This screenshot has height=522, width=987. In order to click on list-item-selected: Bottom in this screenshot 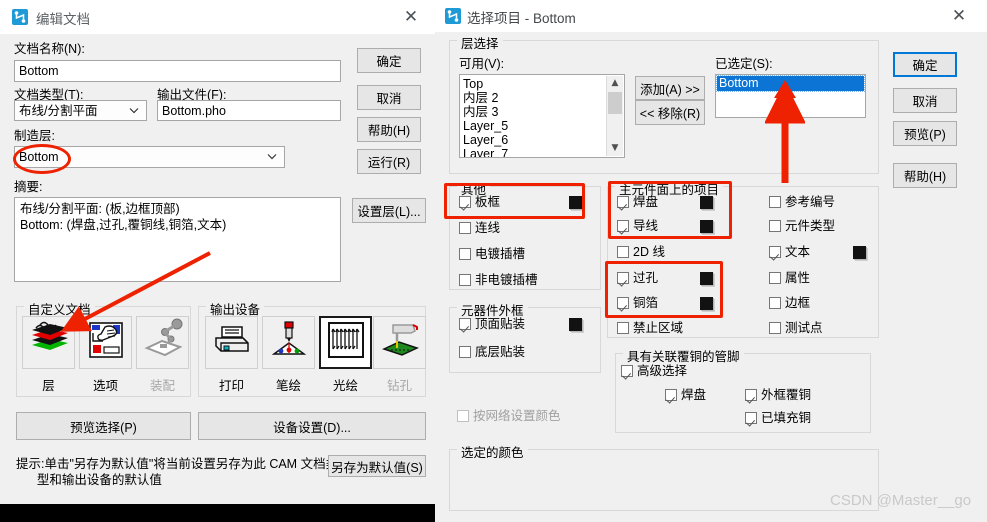, I will do `click(790, 83)`.